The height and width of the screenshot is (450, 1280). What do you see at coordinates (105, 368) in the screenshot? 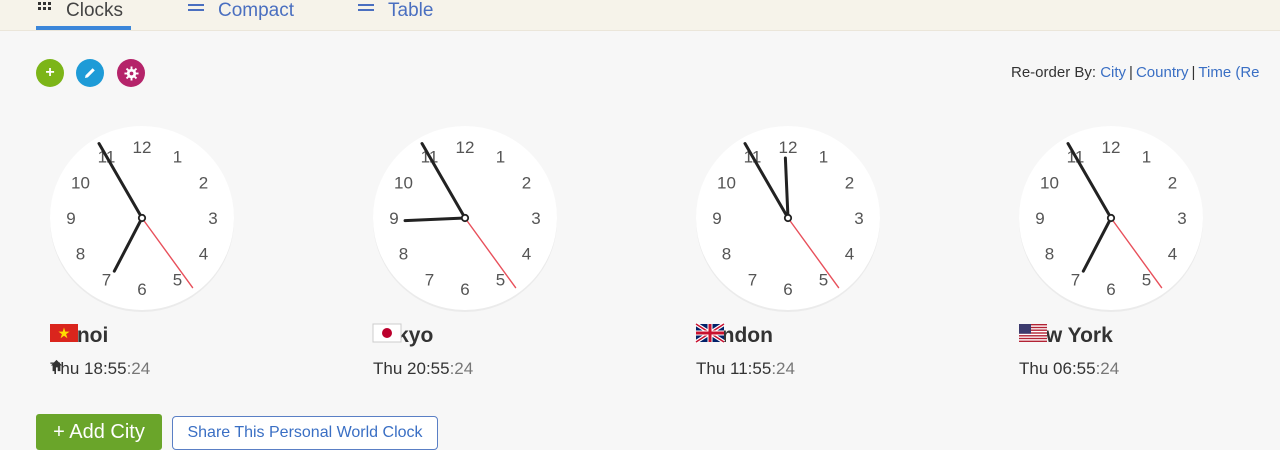
I see `time-label: 18:55` at bounding box center [105, 368].